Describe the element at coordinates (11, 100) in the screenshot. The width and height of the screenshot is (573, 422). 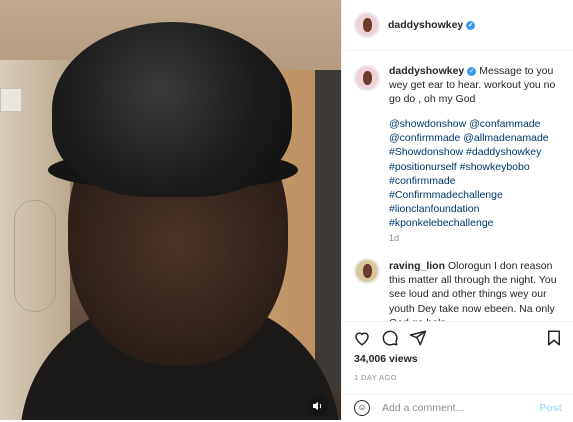
I see `air-conditioner` at that location.